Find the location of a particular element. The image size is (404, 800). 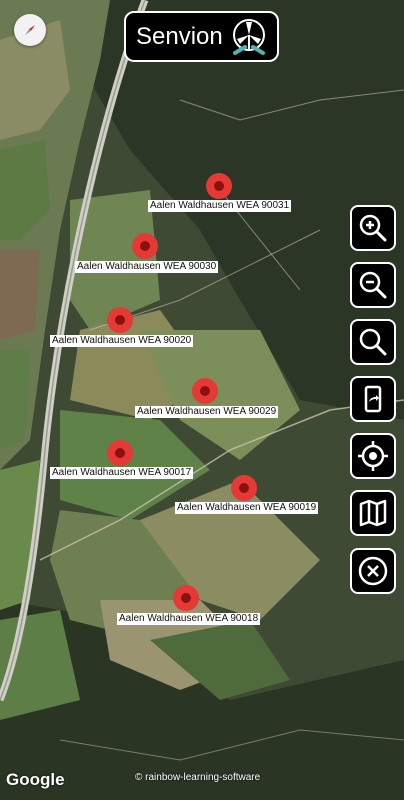

marker-label: Aalen Waldhausen WEA 90030 is located at coordinates (147, 267).